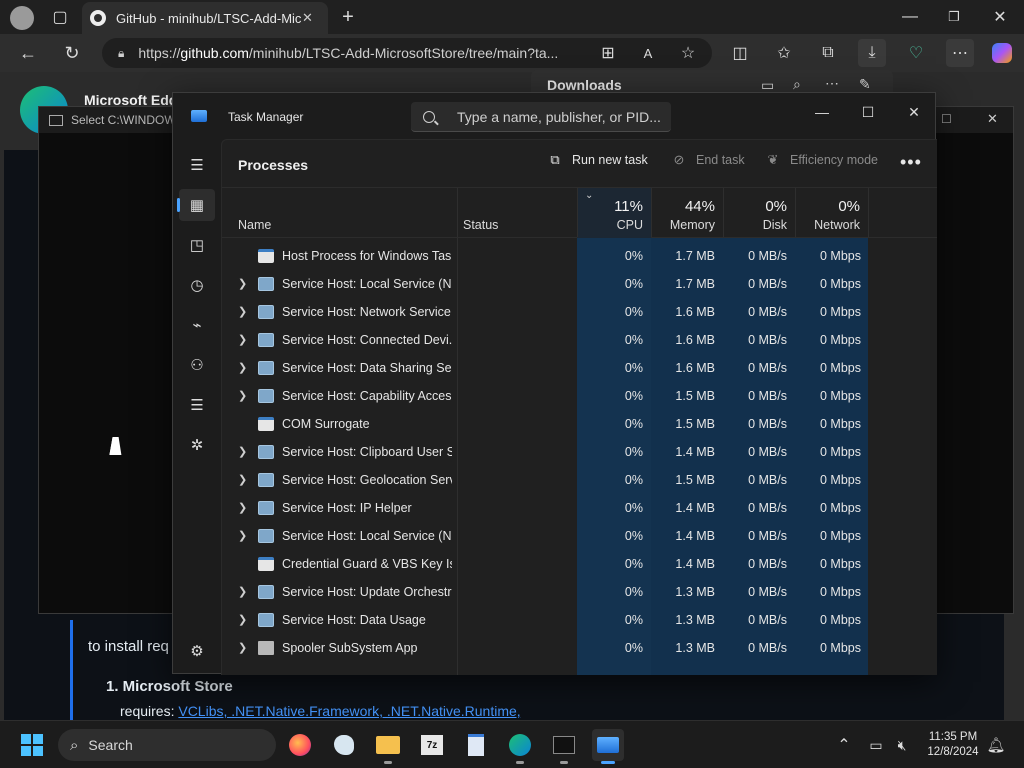 The width and height of the screenshot is (1024, 768). I want to click on settings-more-icon: ⋯, so click(960, 53).